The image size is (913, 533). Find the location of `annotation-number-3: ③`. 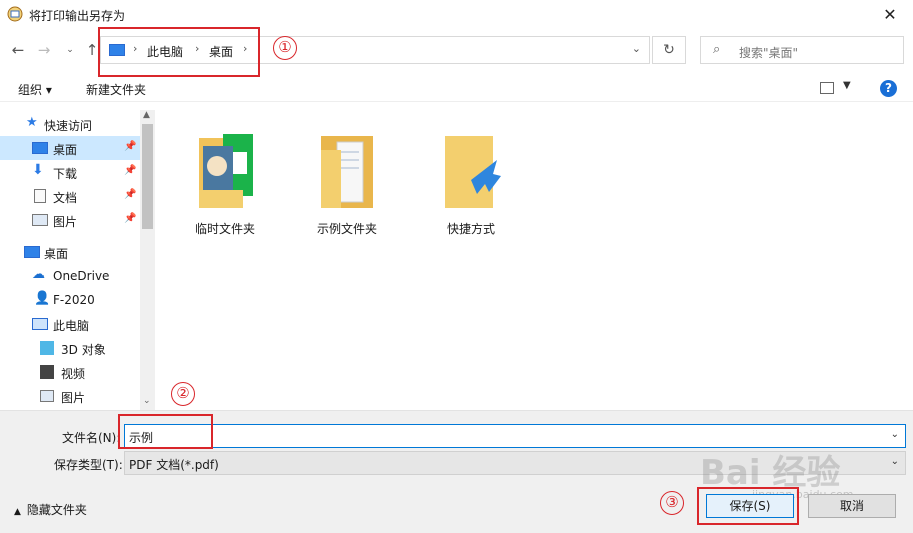

annotation-number-3: ③ is located at coordinates (672, 503).